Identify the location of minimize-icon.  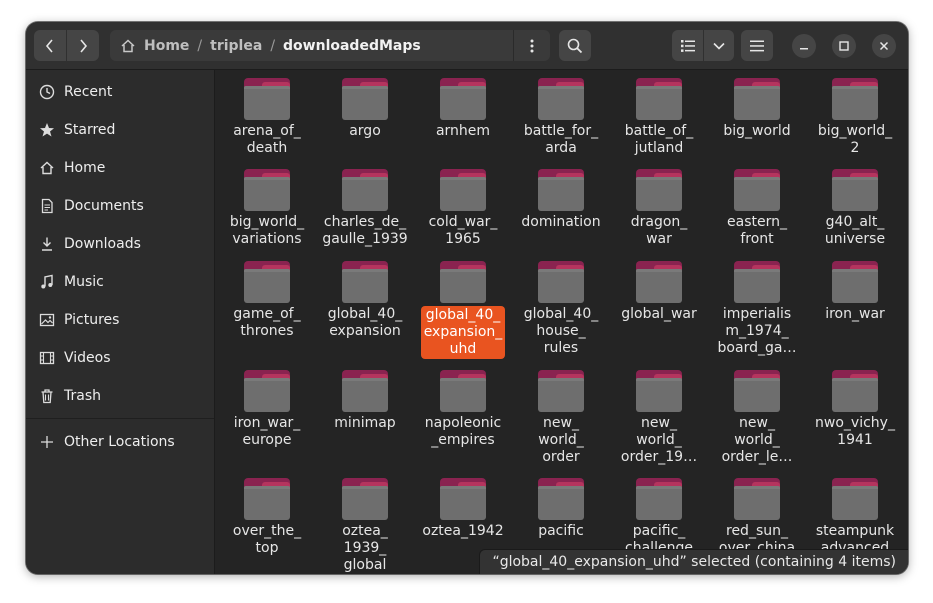
(804, 49).